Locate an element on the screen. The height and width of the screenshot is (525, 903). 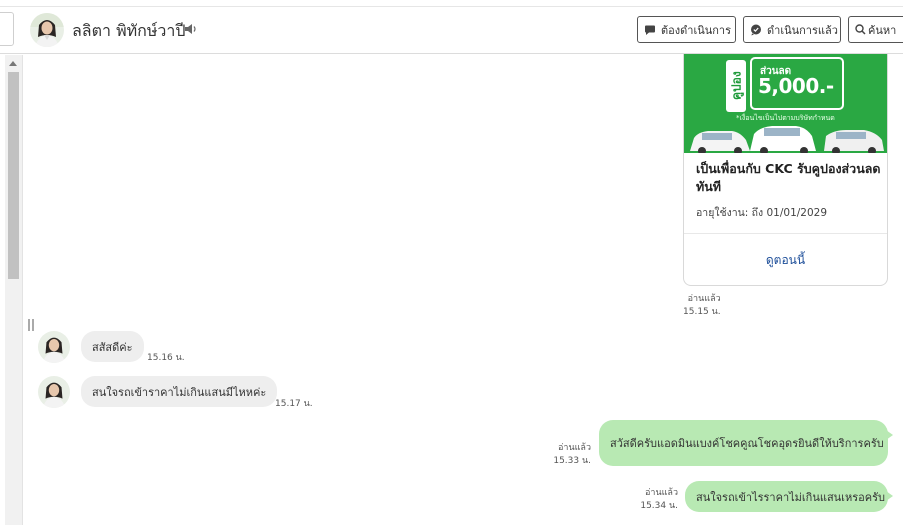
card-receipt: อ่านแล้ว 15.15 น. is located at coordinates (702, 306).